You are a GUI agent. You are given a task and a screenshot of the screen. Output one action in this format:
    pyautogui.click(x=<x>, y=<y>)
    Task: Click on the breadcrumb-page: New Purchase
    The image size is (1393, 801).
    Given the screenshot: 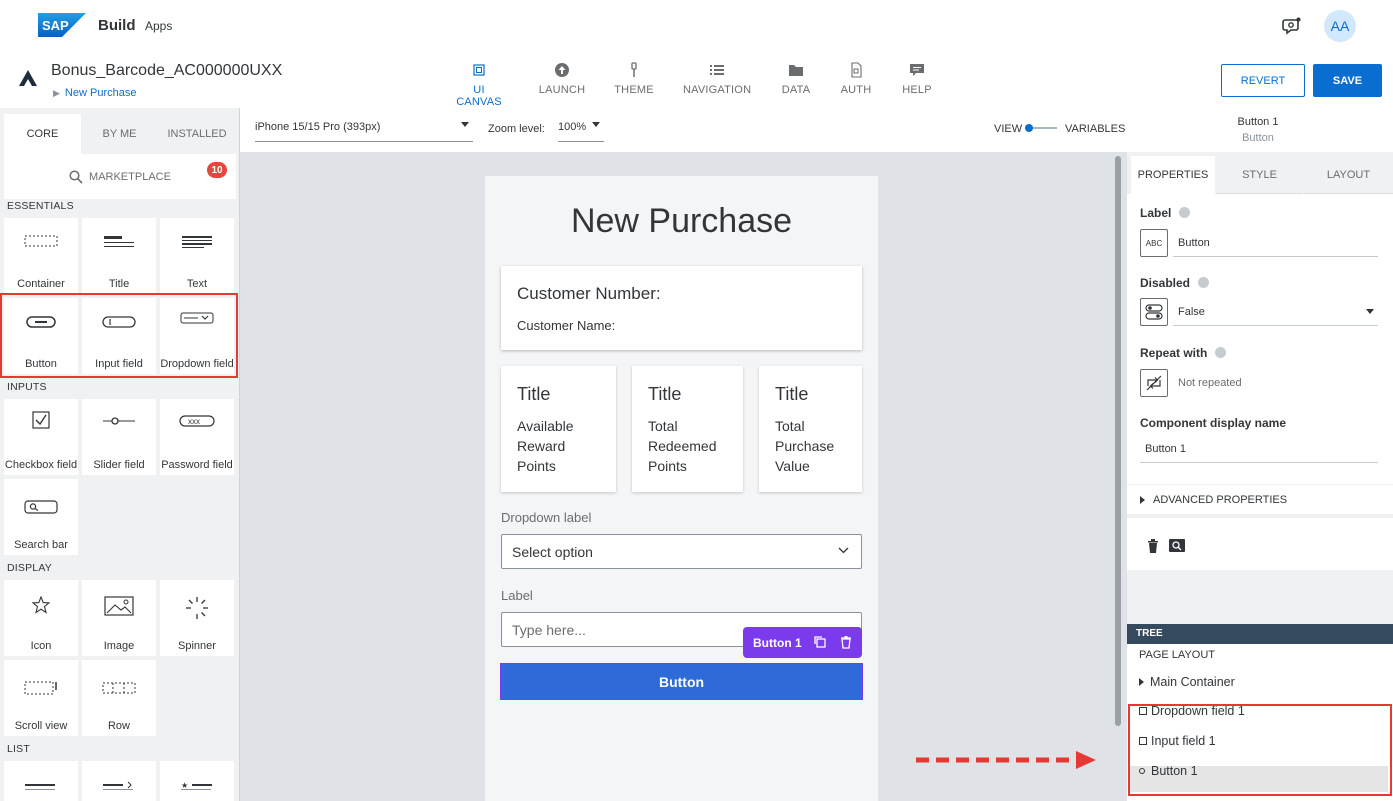 What is the action you would take?
    pyautogui.click(x=101, y=93)
    